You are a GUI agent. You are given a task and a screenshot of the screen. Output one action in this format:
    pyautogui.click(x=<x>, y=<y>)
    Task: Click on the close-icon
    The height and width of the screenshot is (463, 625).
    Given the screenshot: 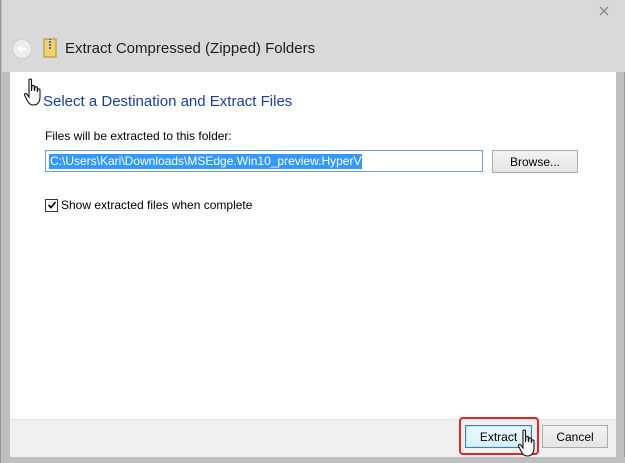 What is the action you would take?
    pyautogui.click(x=603, y=11)
    